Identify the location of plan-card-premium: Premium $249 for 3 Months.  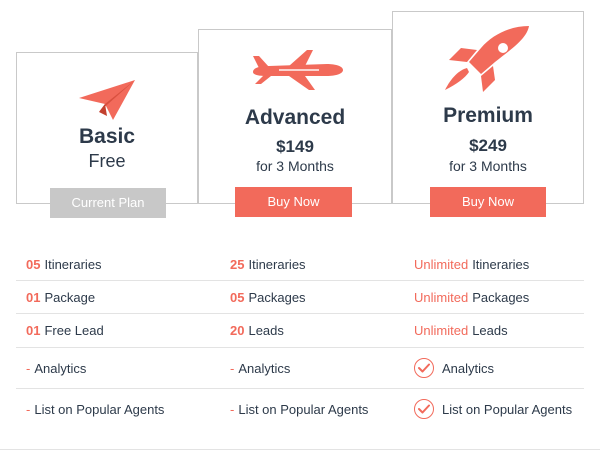
(488, 107).